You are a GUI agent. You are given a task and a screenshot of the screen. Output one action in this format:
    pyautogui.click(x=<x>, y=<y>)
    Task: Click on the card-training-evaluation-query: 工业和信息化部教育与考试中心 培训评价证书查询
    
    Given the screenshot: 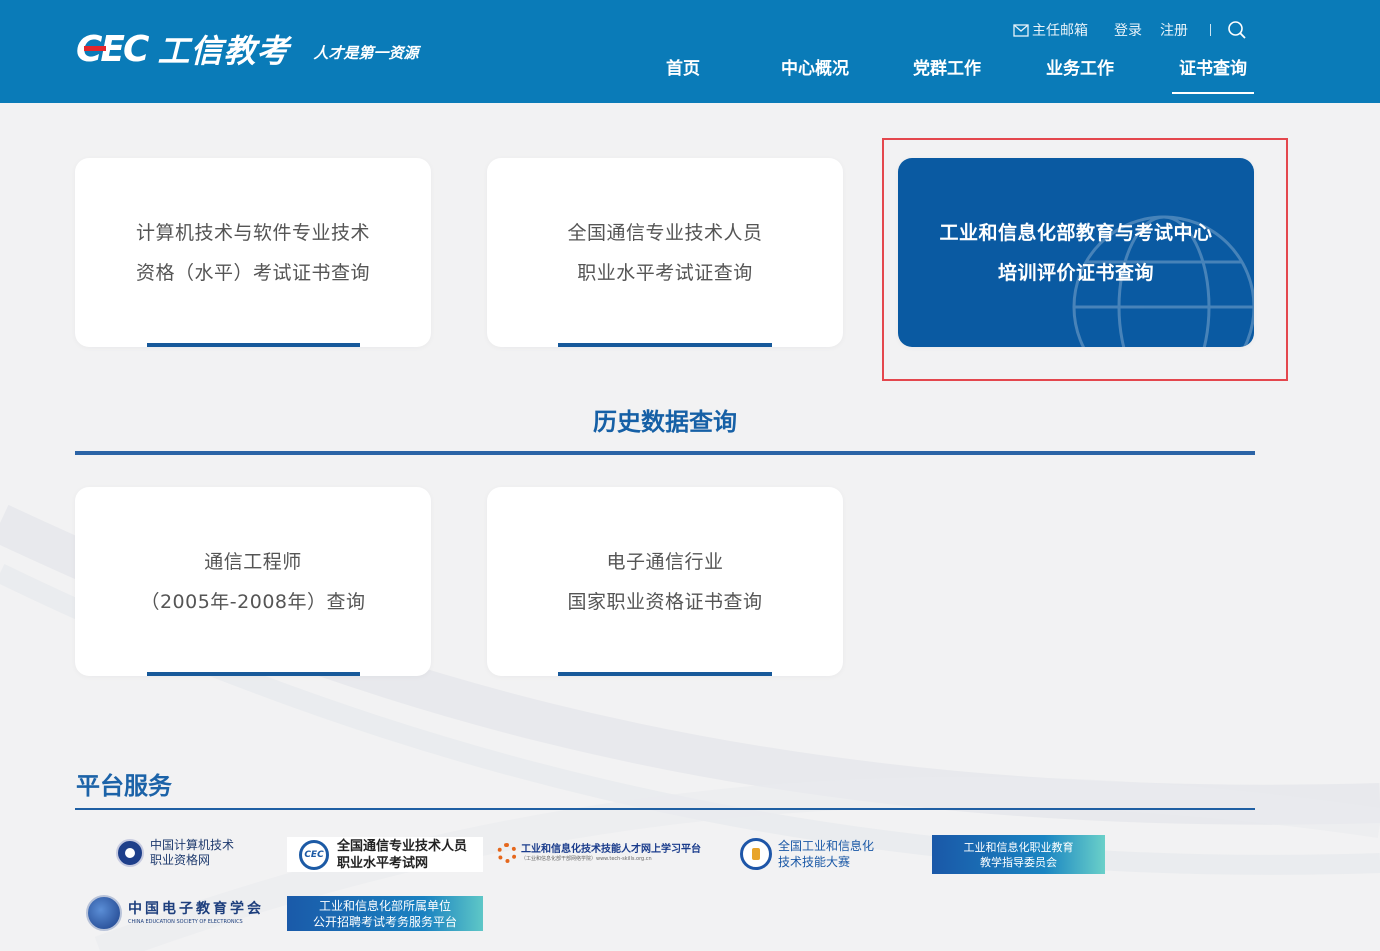 What is the action you would take?
    pyautogui.click(x=1076, y=252)
    